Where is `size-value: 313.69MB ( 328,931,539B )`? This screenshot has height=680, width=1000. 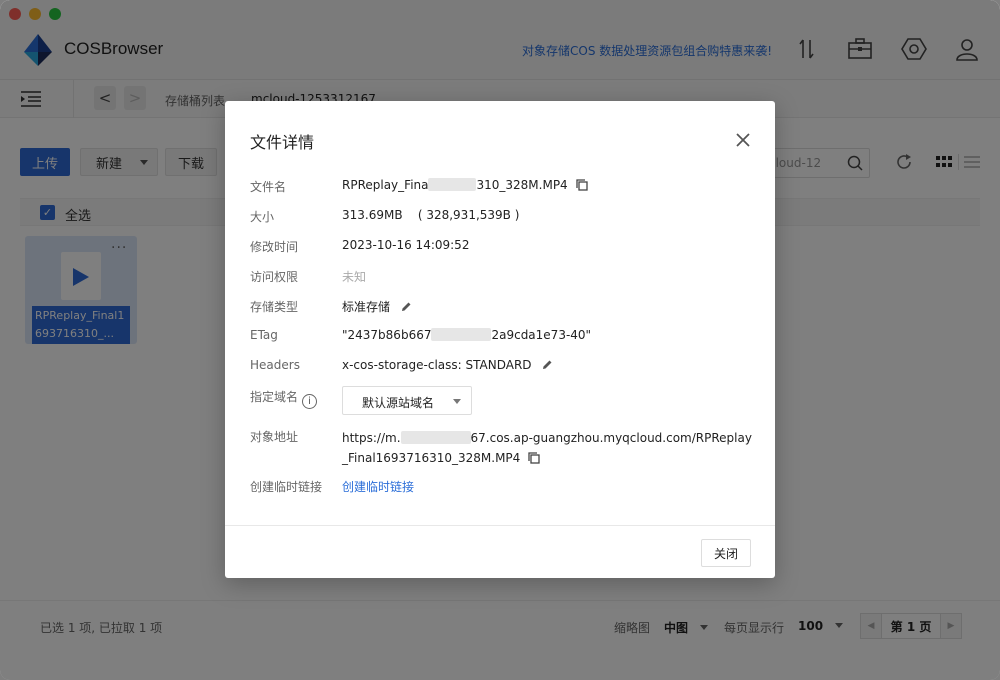 size-value: 313.69MB ( 328,931,539B ) is located at coordinates (431, 215).